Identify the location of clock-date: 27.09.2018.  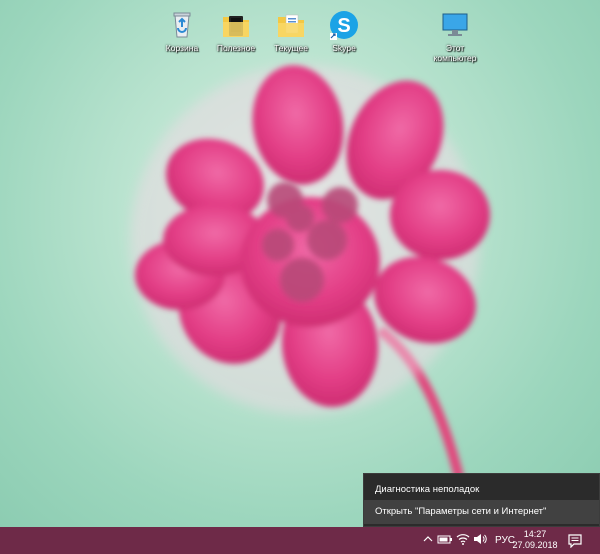
(535, 545).